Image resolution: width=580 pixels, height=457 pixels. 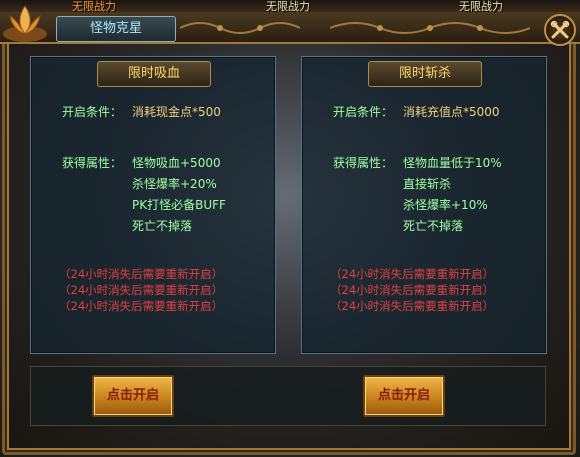 What do you see at coordinates (290, 6) in the screenshot?
I see `top-bar: 无限战力 无限战力 无限战力` at bounding box center [290, 6].